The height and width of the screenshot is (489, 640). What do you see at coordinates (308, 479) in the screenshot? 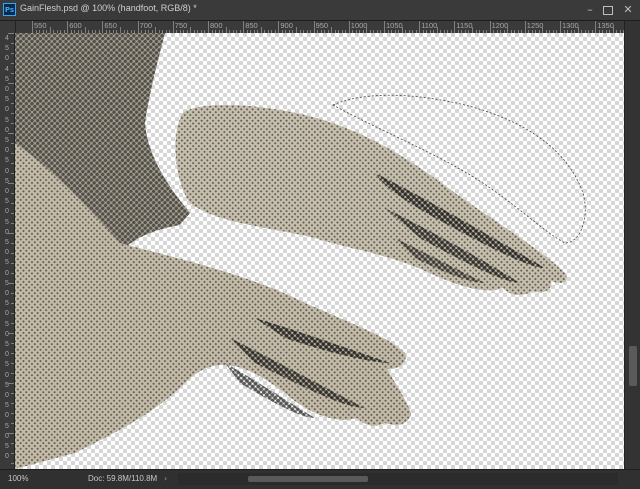
I see `horizontal-scroll-thumb` at bounding box center [308, 479].